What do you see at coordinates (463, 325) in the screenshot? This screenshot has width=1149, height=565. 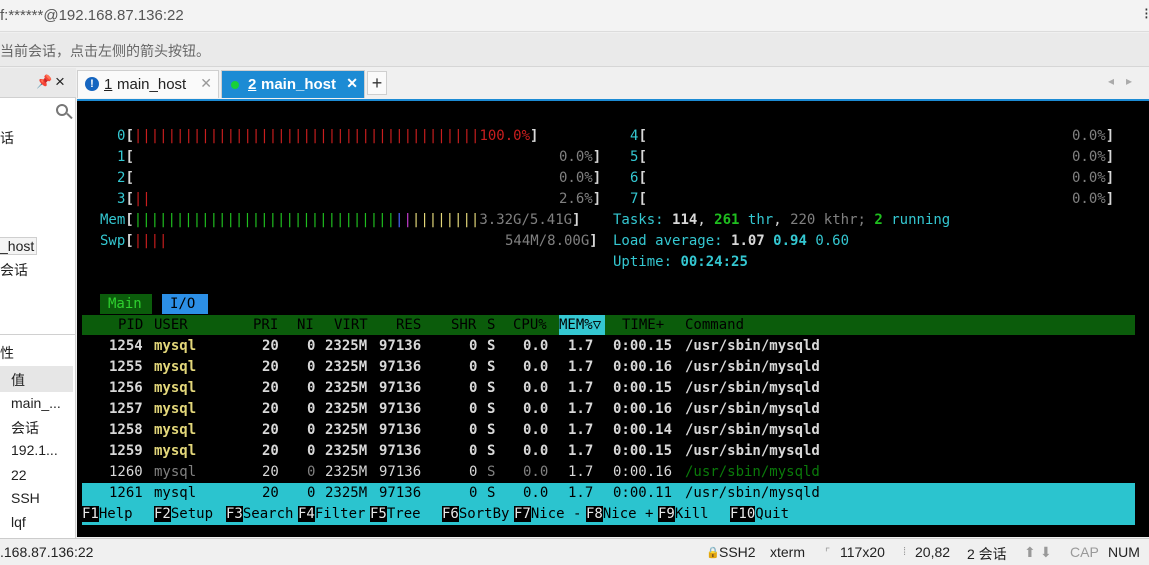 I see `column-shr: SHR` at bounding box center [463, 325].